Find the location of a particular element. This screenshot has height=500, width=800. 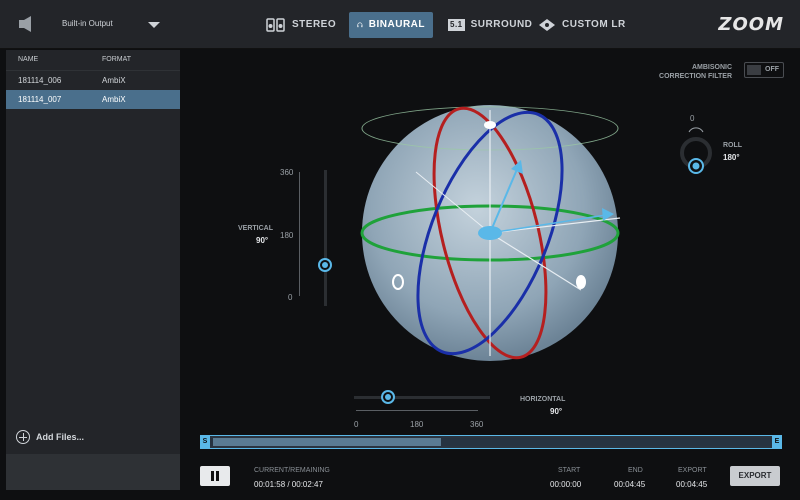

vertical-value: 90° is located at coordinates (262, 240).